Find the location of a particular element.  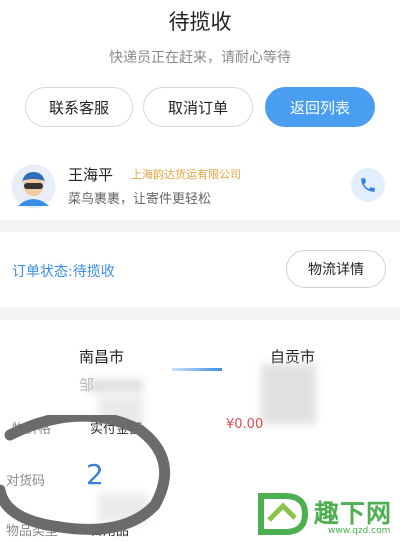

blurred-address-destination is located at coordinates (288, 394).